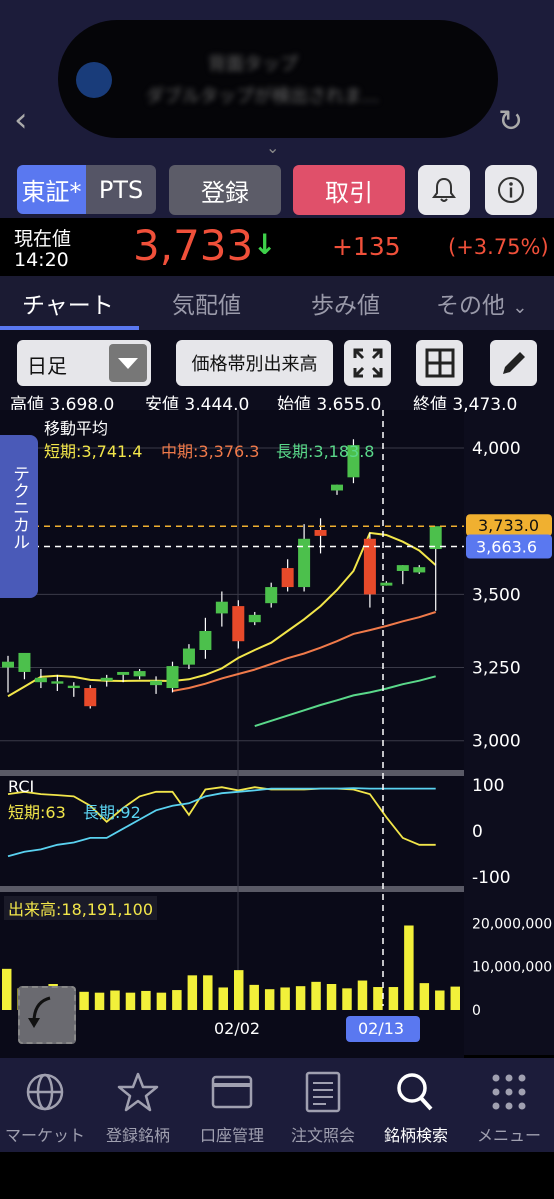 Image resolution: width=554 pixels, height=1199 pixels. What do you see at coordinates (508, 1135) in the screenshot?
I see `nav-menu-label: メニュー` at bounding box center [508, 1135].